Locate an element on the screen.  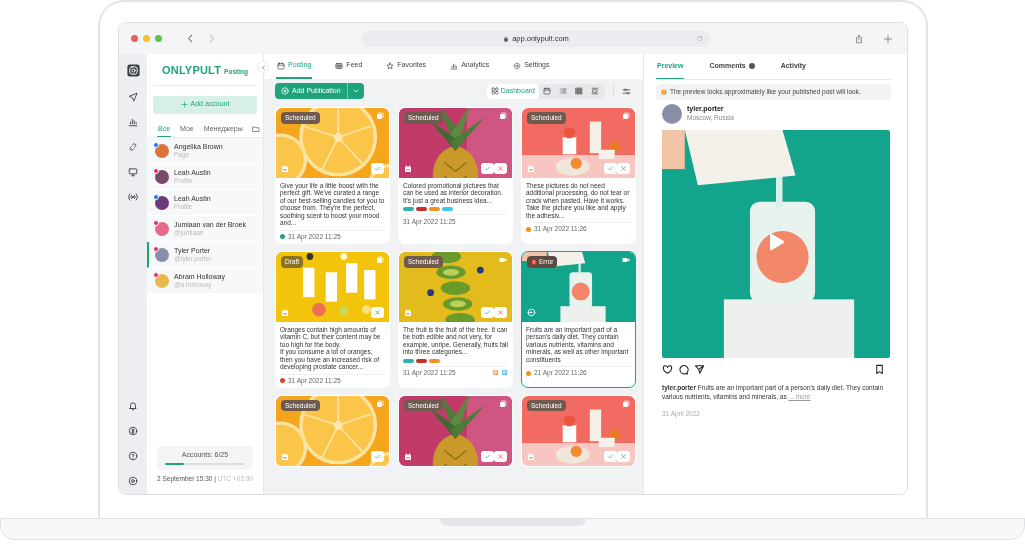
broadcast-icon is located at coordinates (133, 197).